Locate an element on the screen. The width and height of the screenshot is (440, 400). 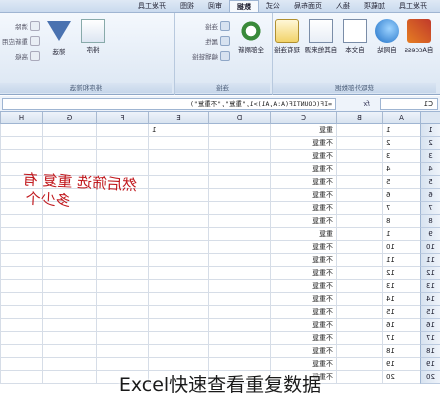
ribbon-tab: 开发工具 is located at coordinates (413, 6).